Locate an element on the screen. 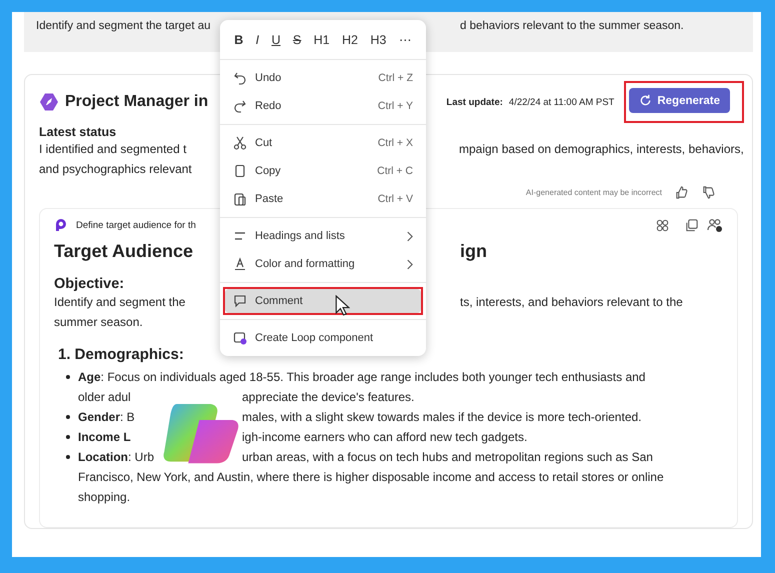 The width and height of the screenshot is (775, 573). menu-item: Undo Ctrl + Z is located at coordinates (323, 78).